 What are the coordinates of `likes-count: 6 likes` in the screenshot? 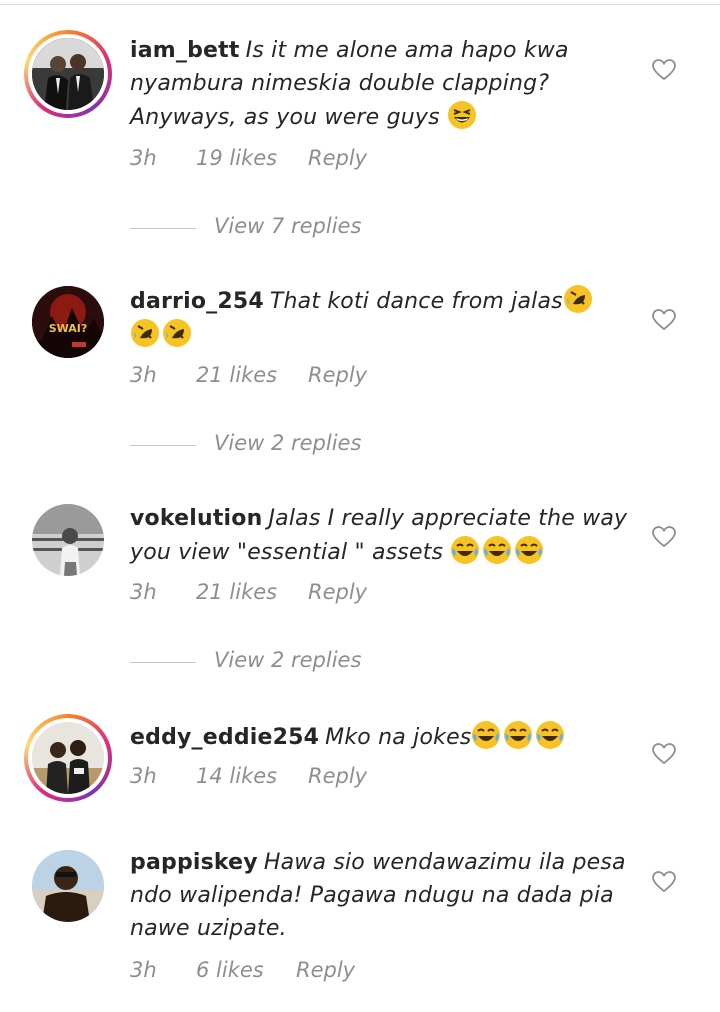 It's located at (230, 970).